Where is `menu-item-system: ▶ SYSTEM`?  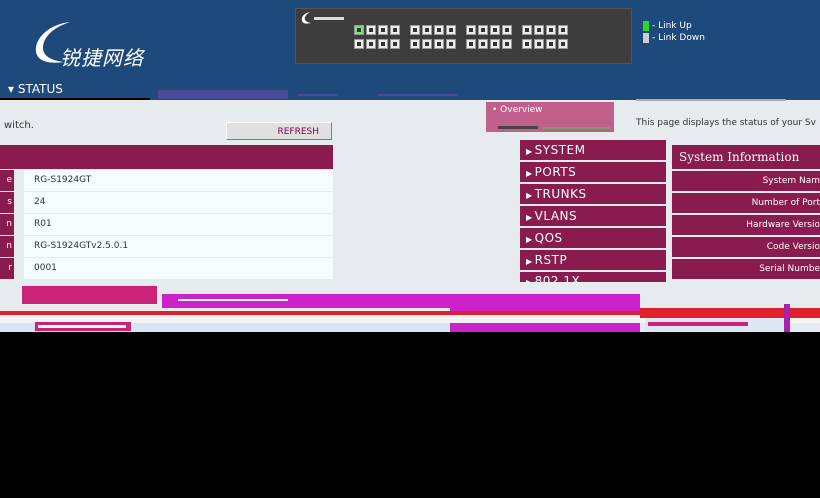 menu-item-system: ▶ SYSTEM is located at coordinates (593, 150).